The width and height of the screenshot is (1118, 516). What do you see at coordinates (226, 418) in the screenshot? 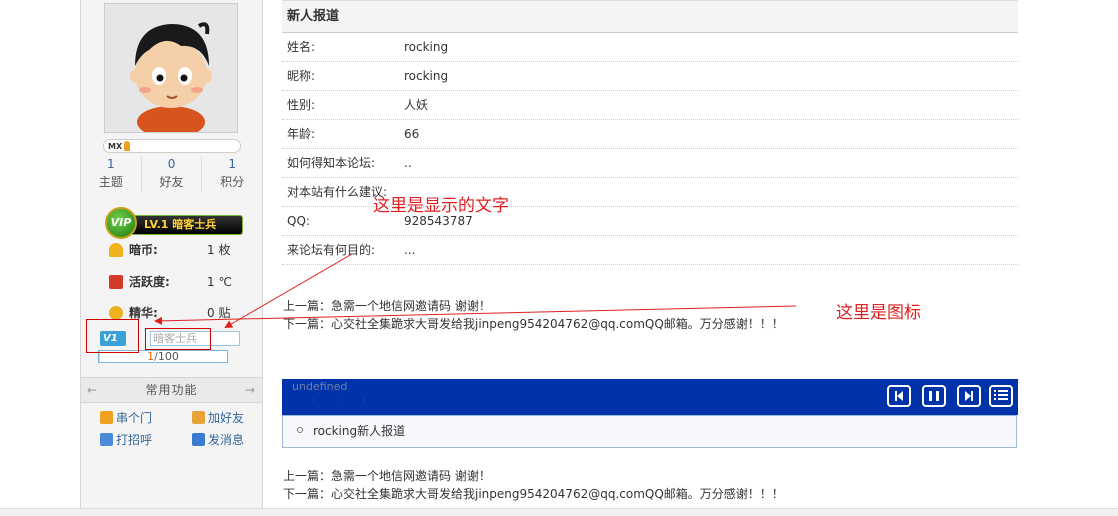
I see `func-add-friend-label: 加好友` at bounding box center [226, 418].